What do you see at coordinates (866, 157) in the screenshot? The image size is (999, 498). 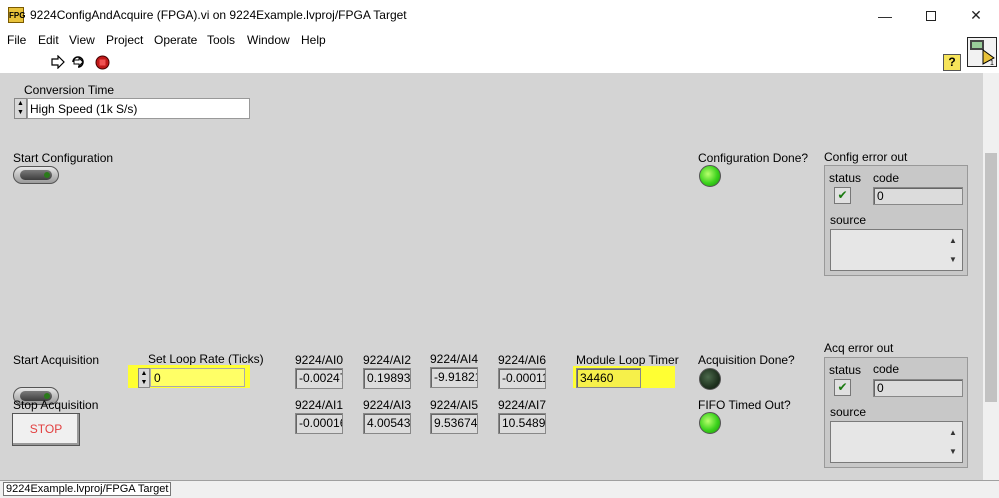 I see `config-error-out-title: Config error out` at bounding box center [866, 157].